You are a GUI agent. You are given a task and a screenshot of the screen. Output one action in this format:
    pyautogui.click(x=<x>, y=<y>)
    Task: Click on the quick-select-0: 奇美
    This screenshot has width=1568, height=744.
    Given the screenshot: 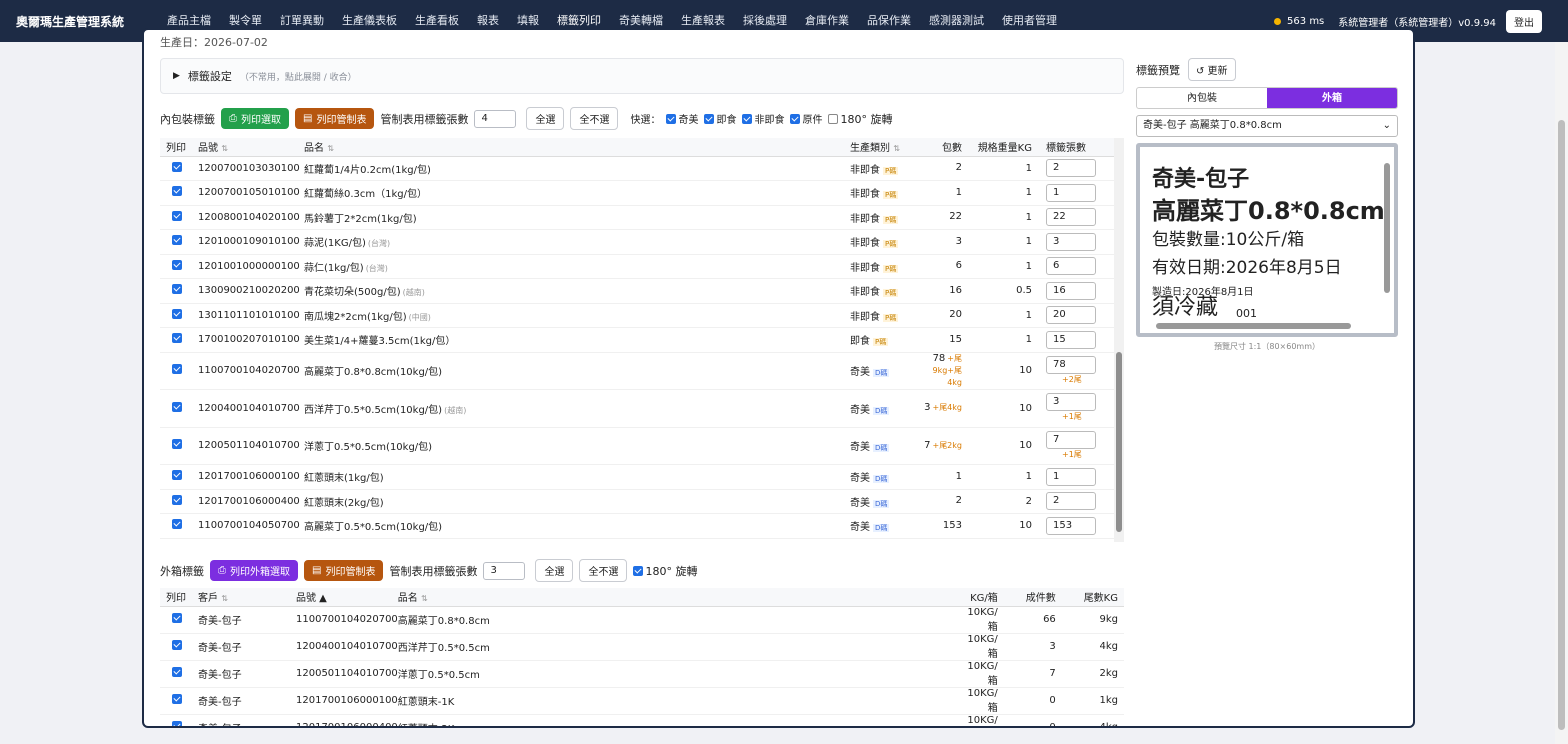 What is the action you would take?
    pyautogui.click(x=682, y=118)
    